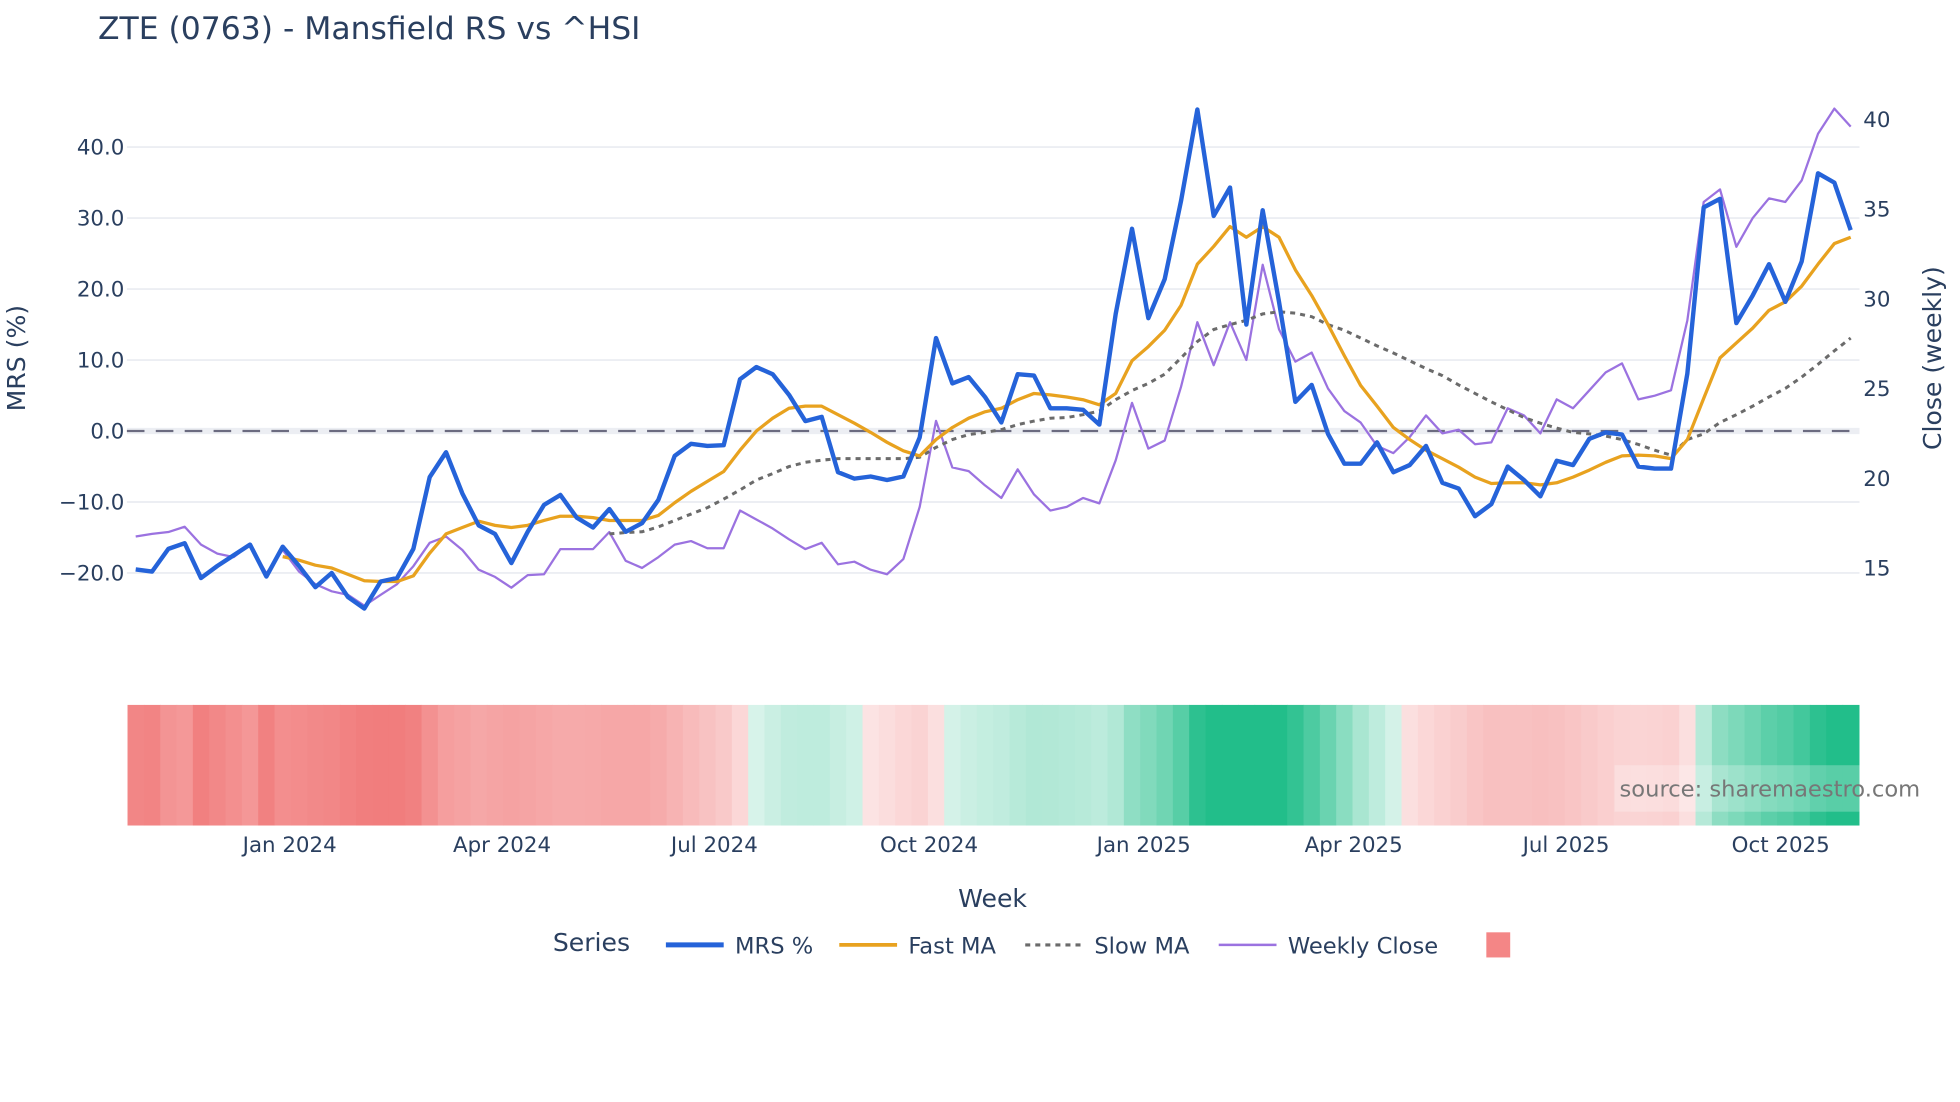 This screenshot has width=1960, height=1102. Describe the element at coordinates (1876, 120) in the screenshot. I see `y2-tick-label: 40` at that location.